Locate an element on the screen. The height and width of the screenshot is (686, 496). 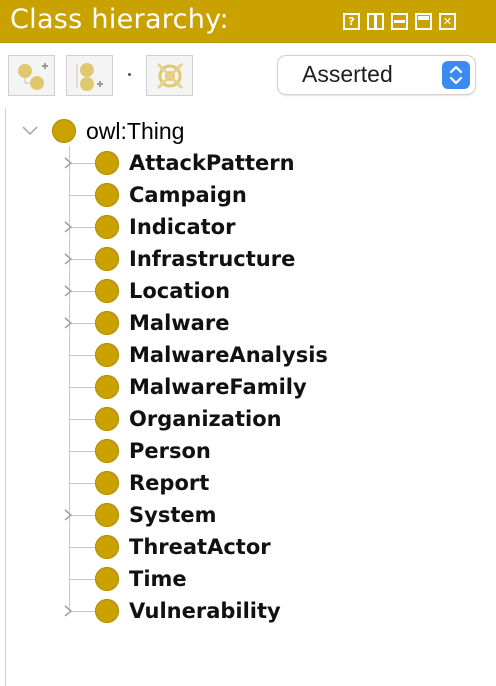
tree-item-label: Indicator is located at coordinates (182, 227).